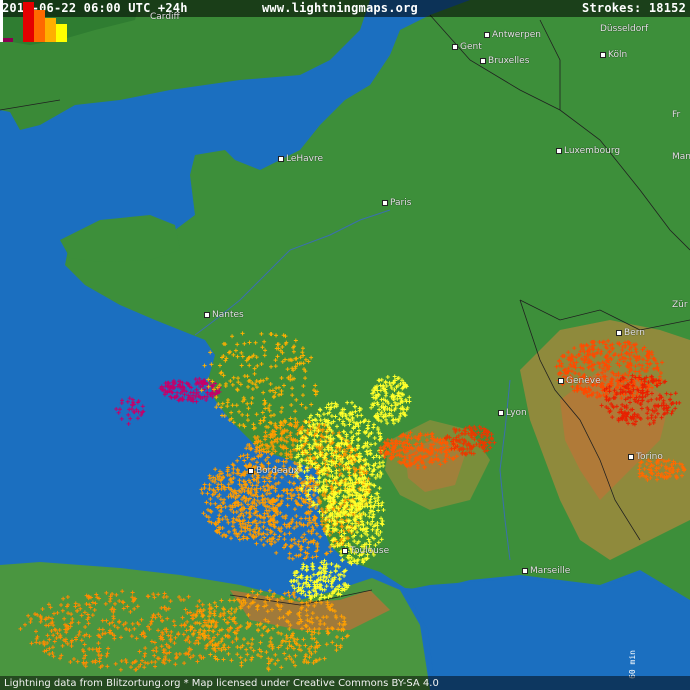 This screenshot has width=690, height=690. What do you see at coordinates (305, 159) in the screenshot?
I see `city-lehavre-label: LeHavre` at bounding box center [305, 159].